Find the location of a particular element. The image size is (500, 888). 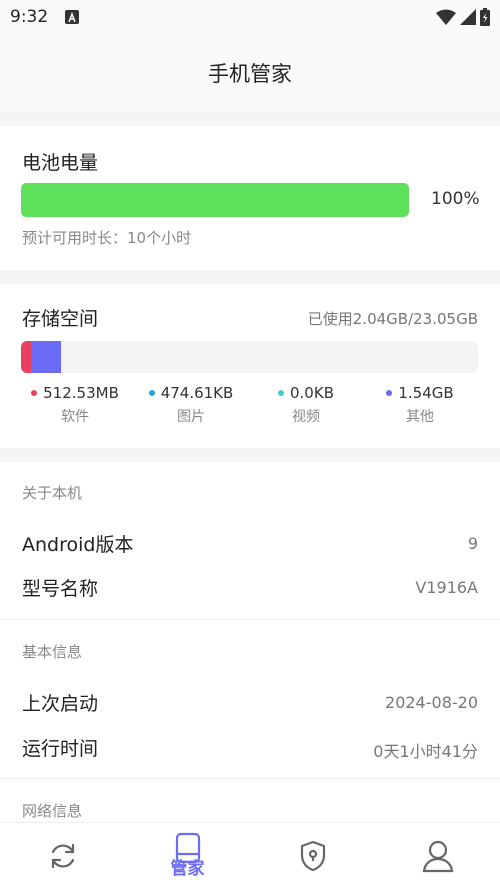

legend-value: 512.53MB is located at coordinates (81, 393).